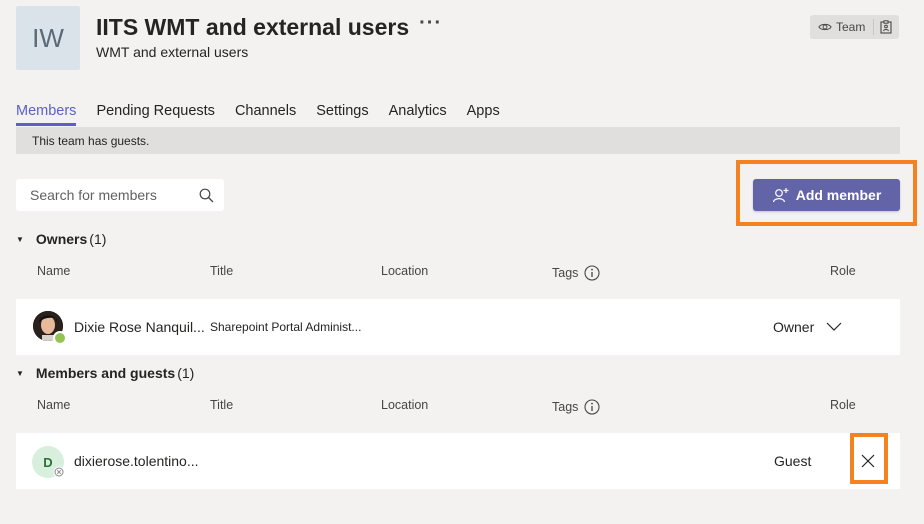 The height and width of the screenshot is (524, 924). What do you see at coordinates (48, 38) in the screenshot?
I see `team-avatar: IW` at bounding box center [48, 38].